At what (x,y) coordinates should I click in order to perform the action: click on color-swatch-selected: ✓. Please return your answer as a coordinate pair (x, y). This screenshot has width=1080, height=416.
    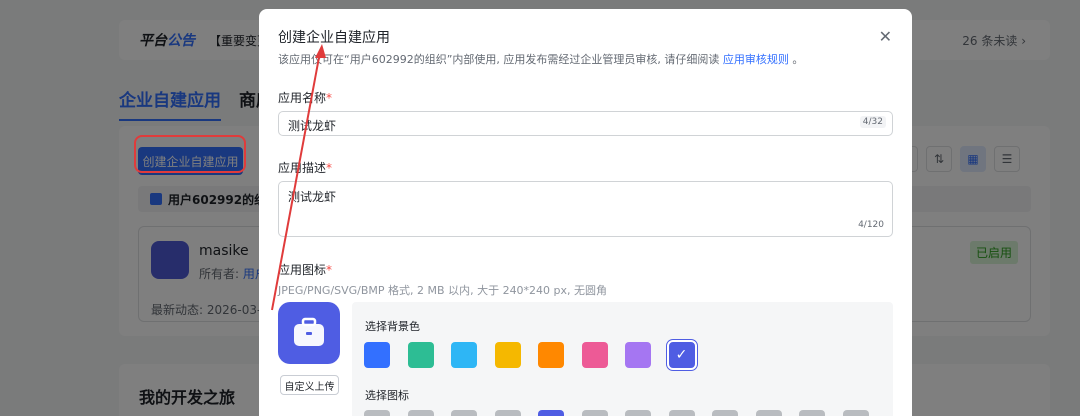
    Looking at the image, I should click on (681, 355).